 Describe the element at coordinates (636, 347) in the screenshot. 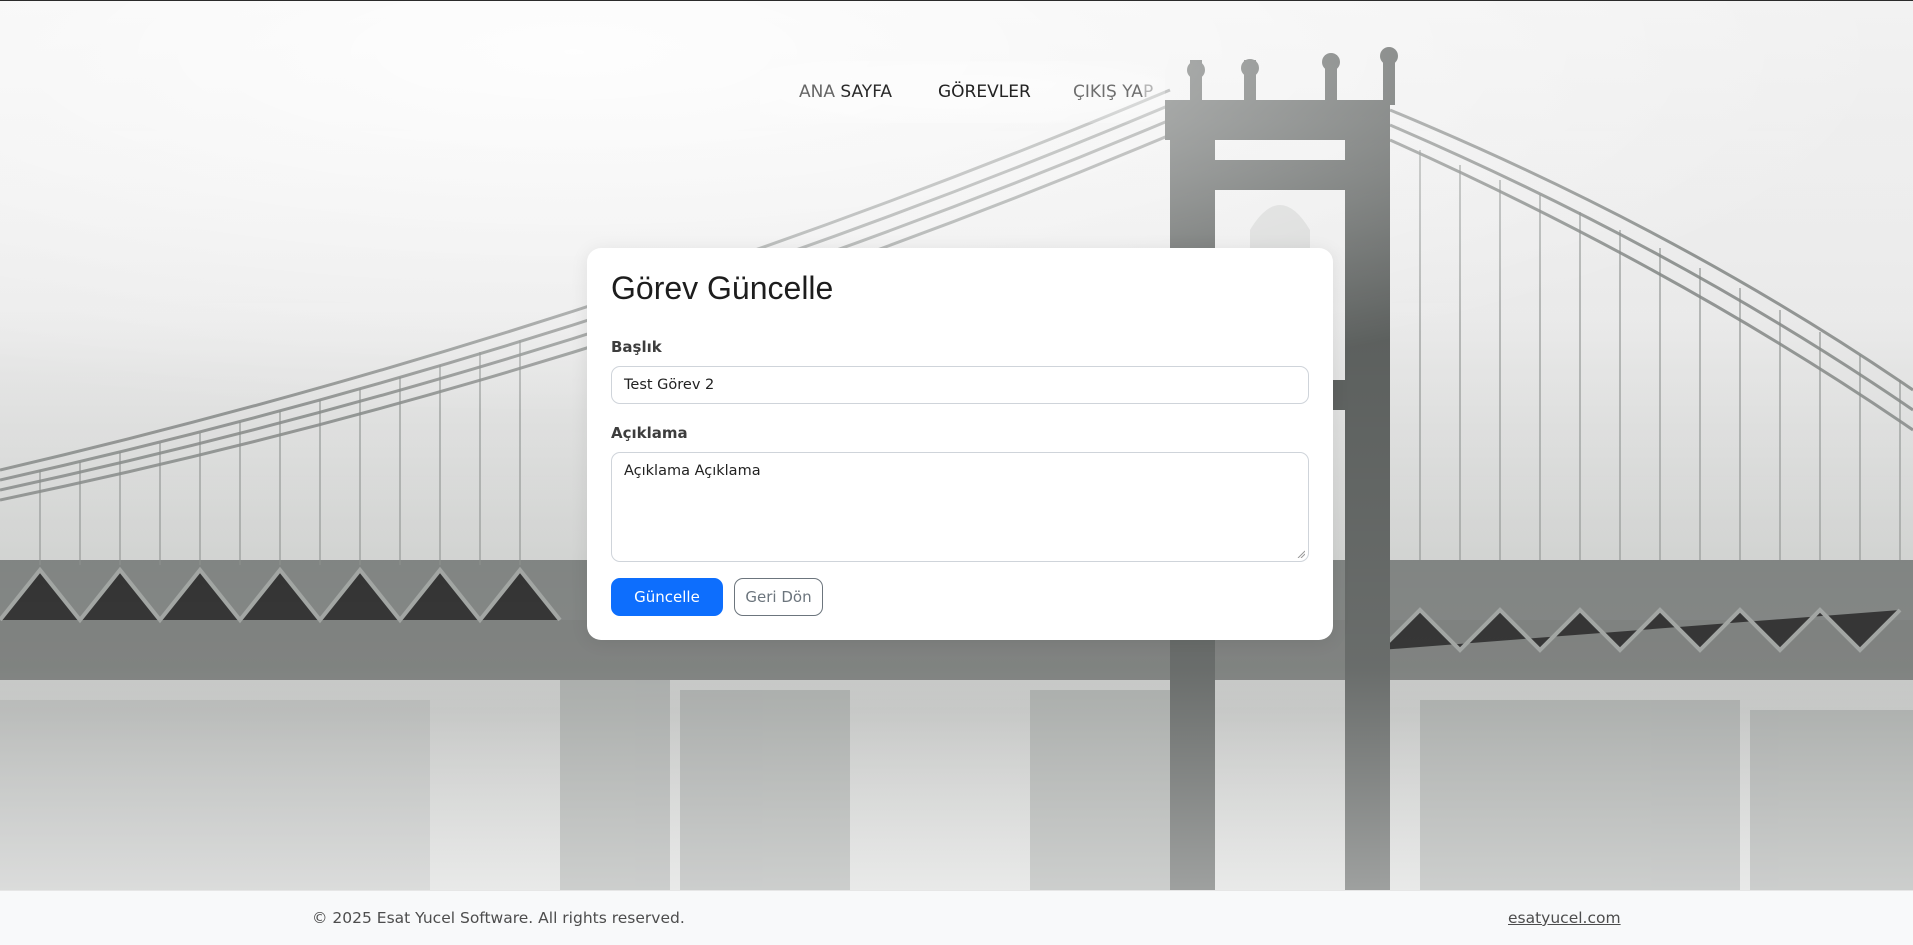

I see `title-label: Başlık` at that location.